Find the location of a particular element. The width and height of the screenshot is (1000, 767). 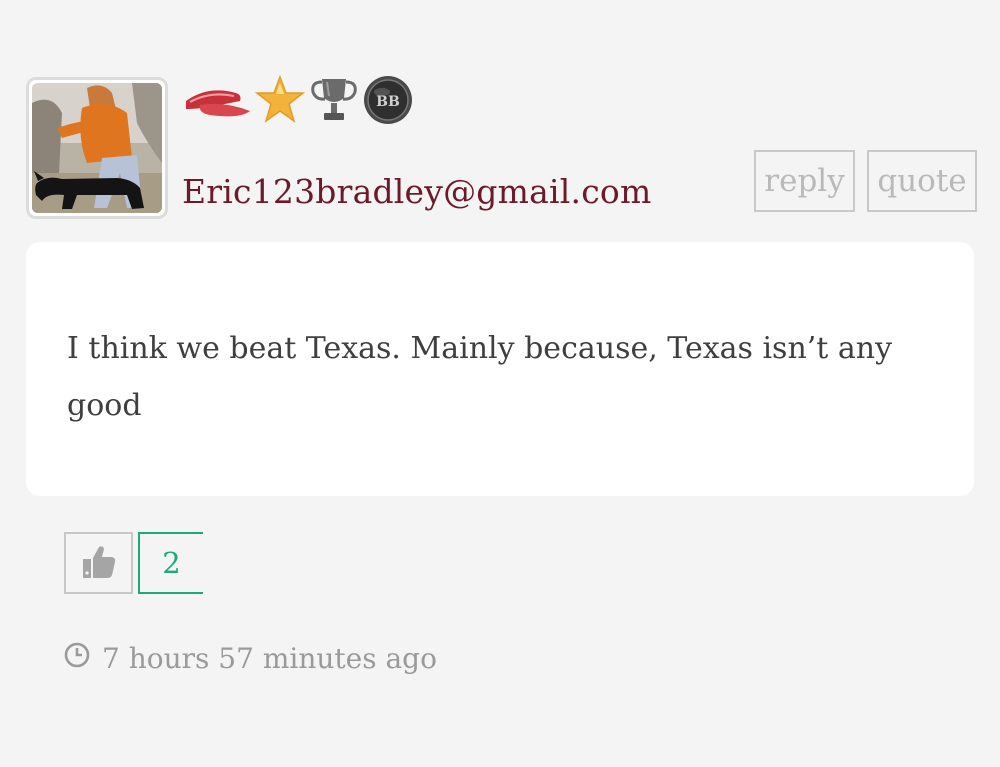

like-button is located at coordinates (98, 563).